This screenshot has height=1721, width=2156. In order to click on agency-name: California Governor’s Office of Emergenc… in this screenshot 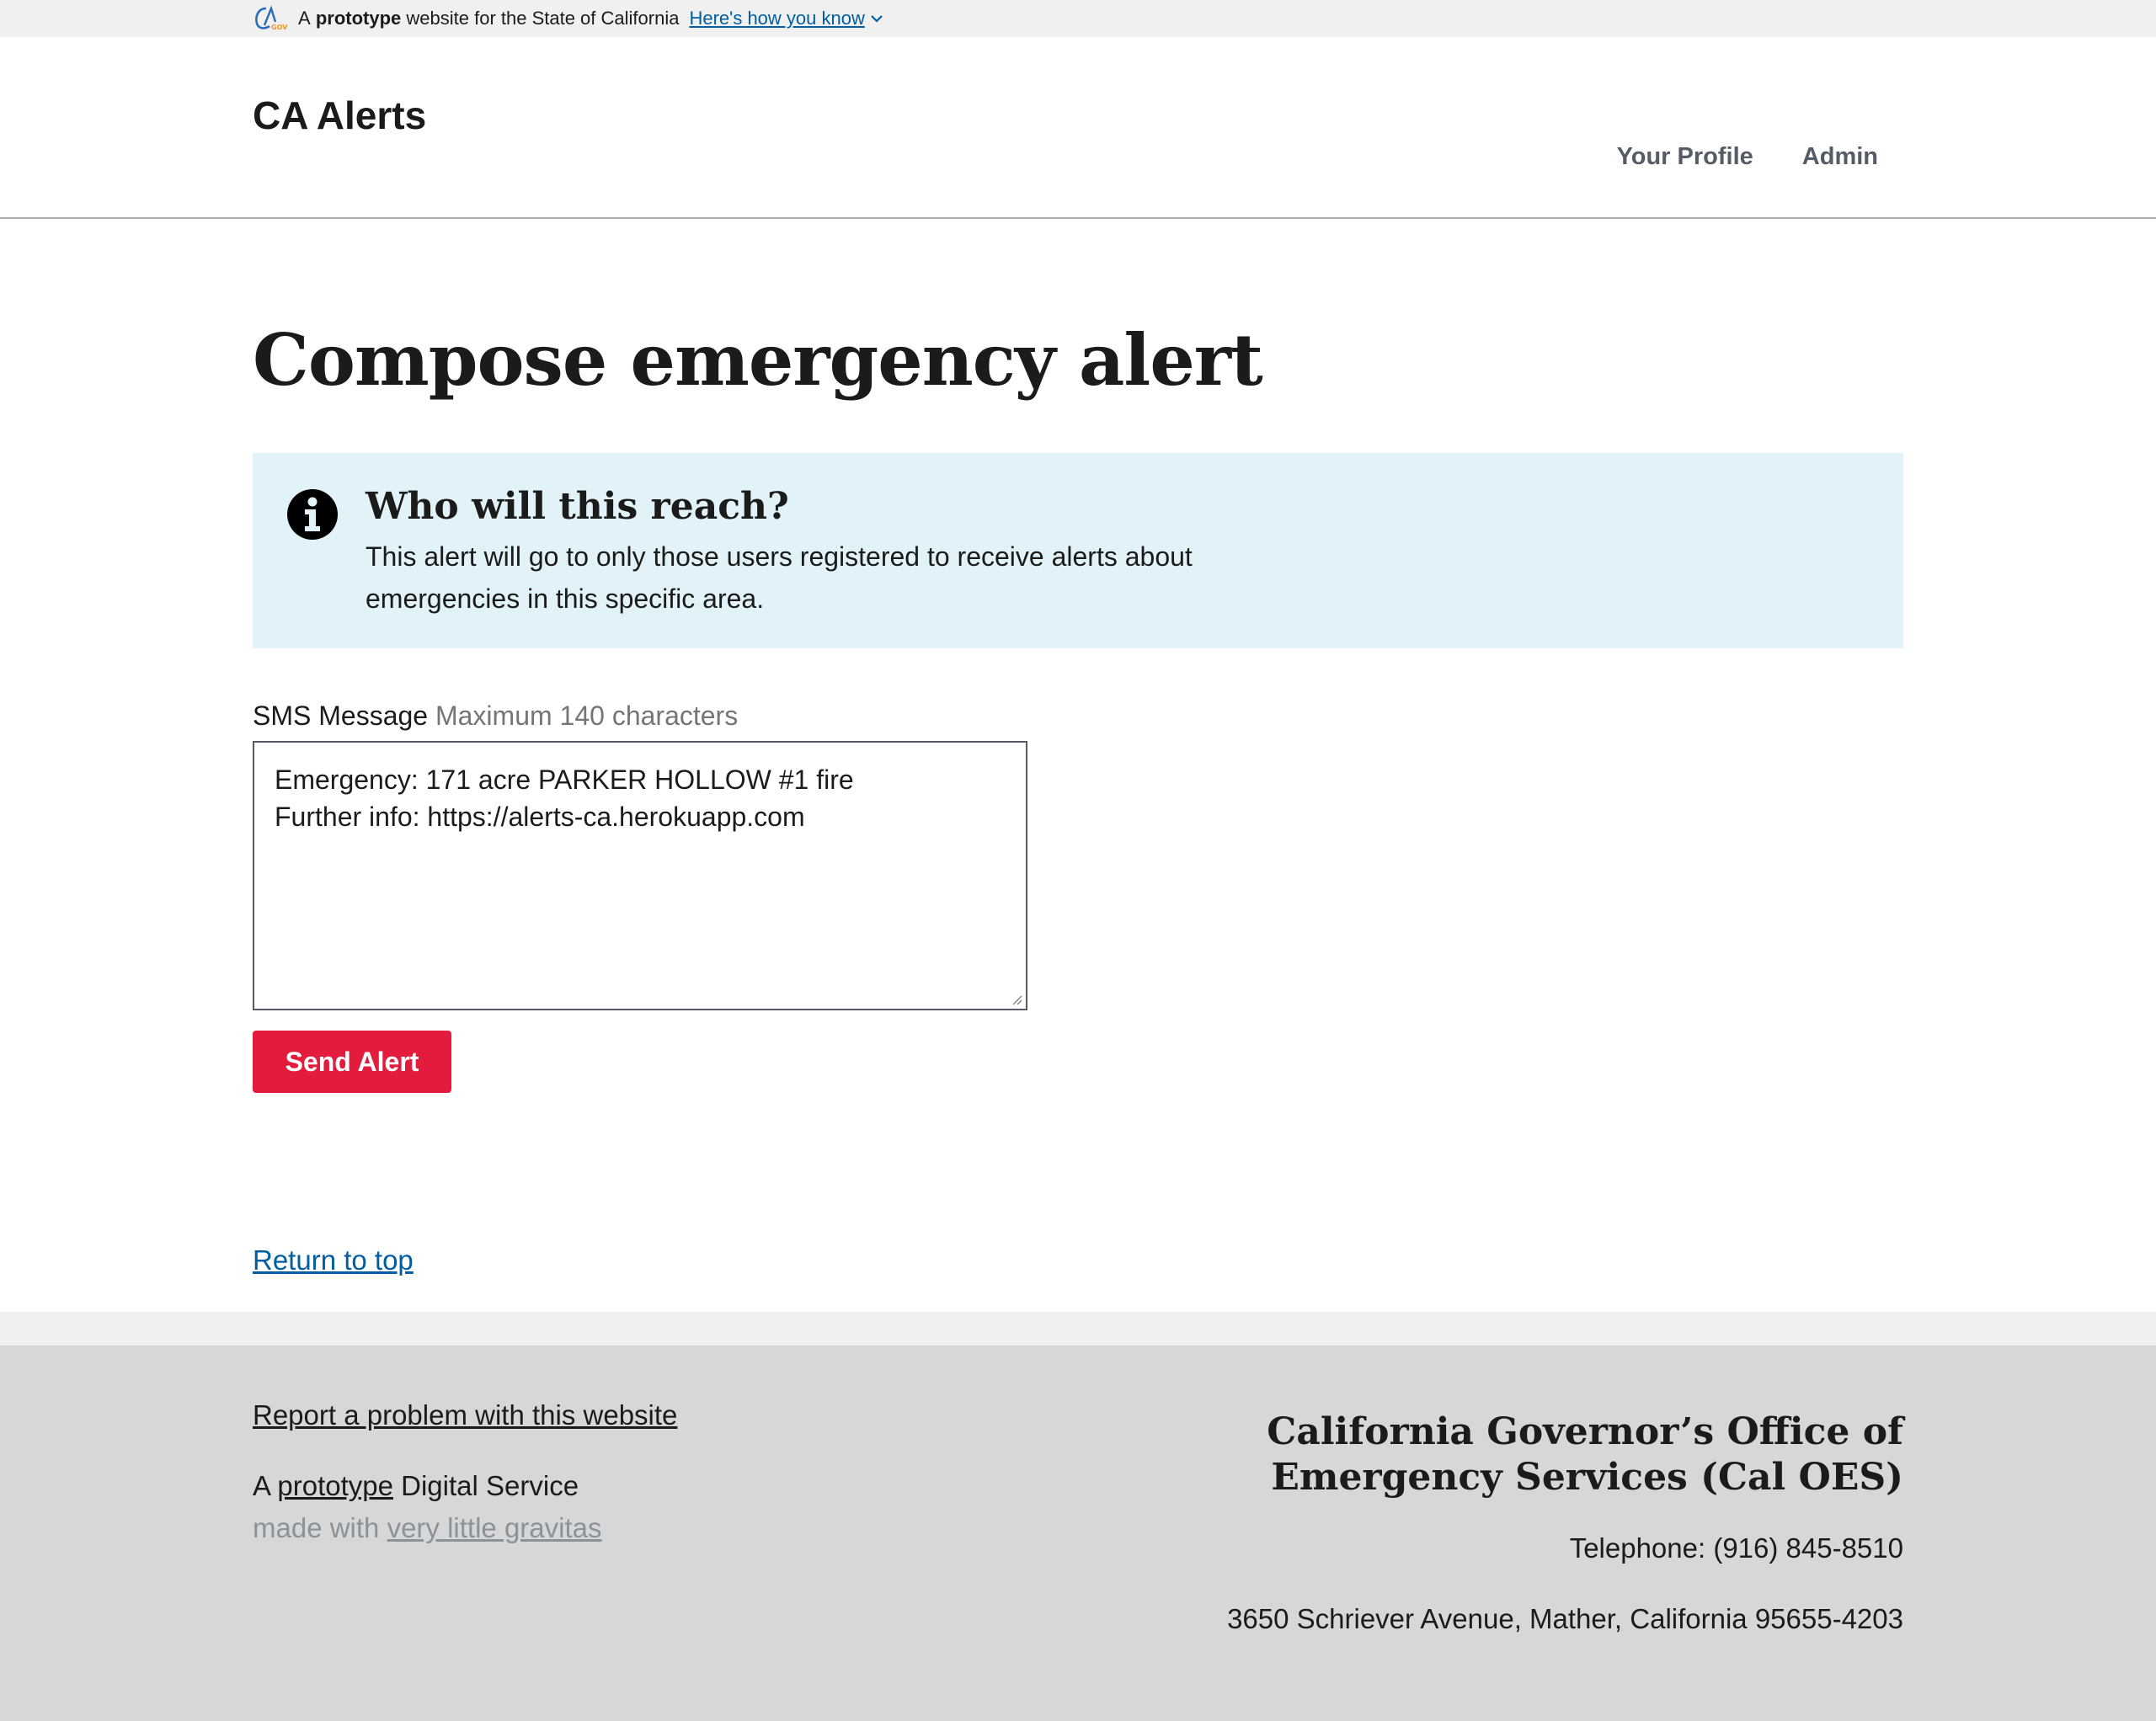, I will do `click(1585, 1454)`.